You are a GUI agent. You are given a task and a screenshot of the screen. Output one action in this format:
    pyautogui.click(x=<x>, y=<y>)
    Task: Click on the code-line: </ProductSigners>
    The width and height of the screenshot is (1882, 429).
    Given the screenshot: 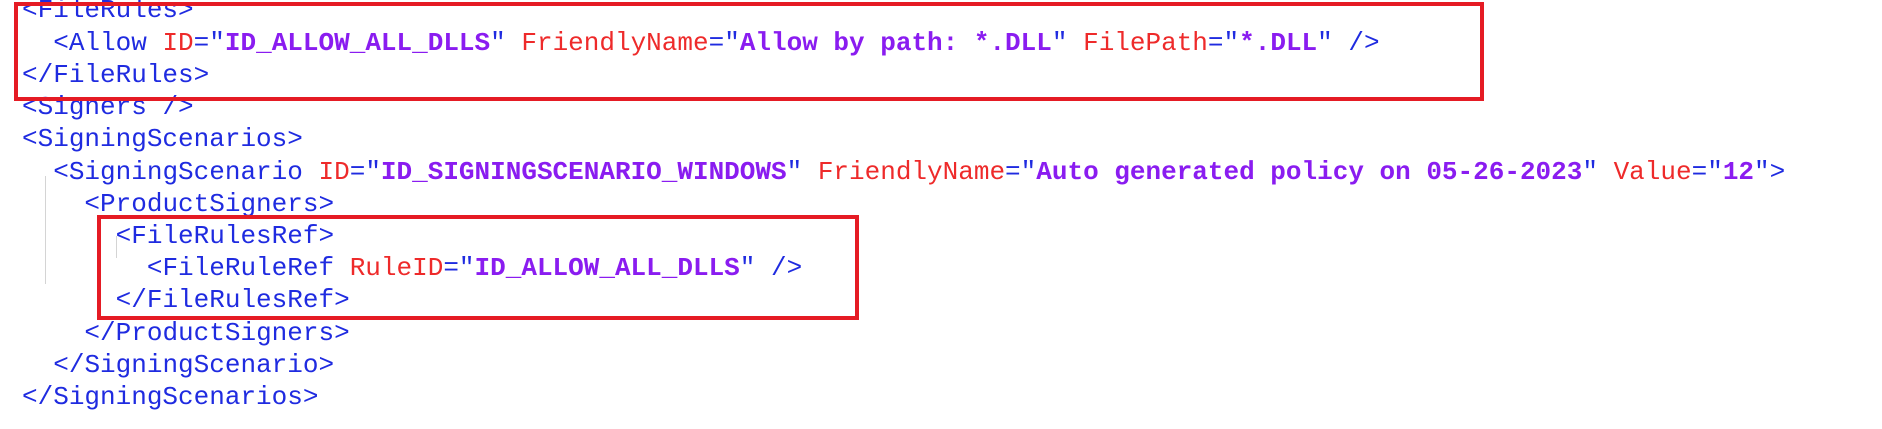 What is the action you would take?
    pyautogui.click(x=186, y=333)
    